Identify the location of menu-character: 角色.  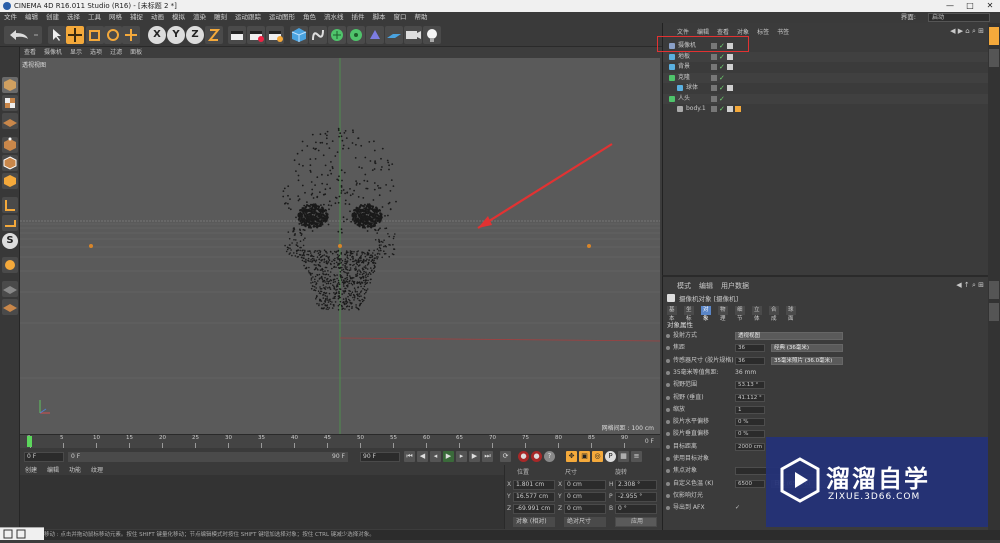
(309, 17).